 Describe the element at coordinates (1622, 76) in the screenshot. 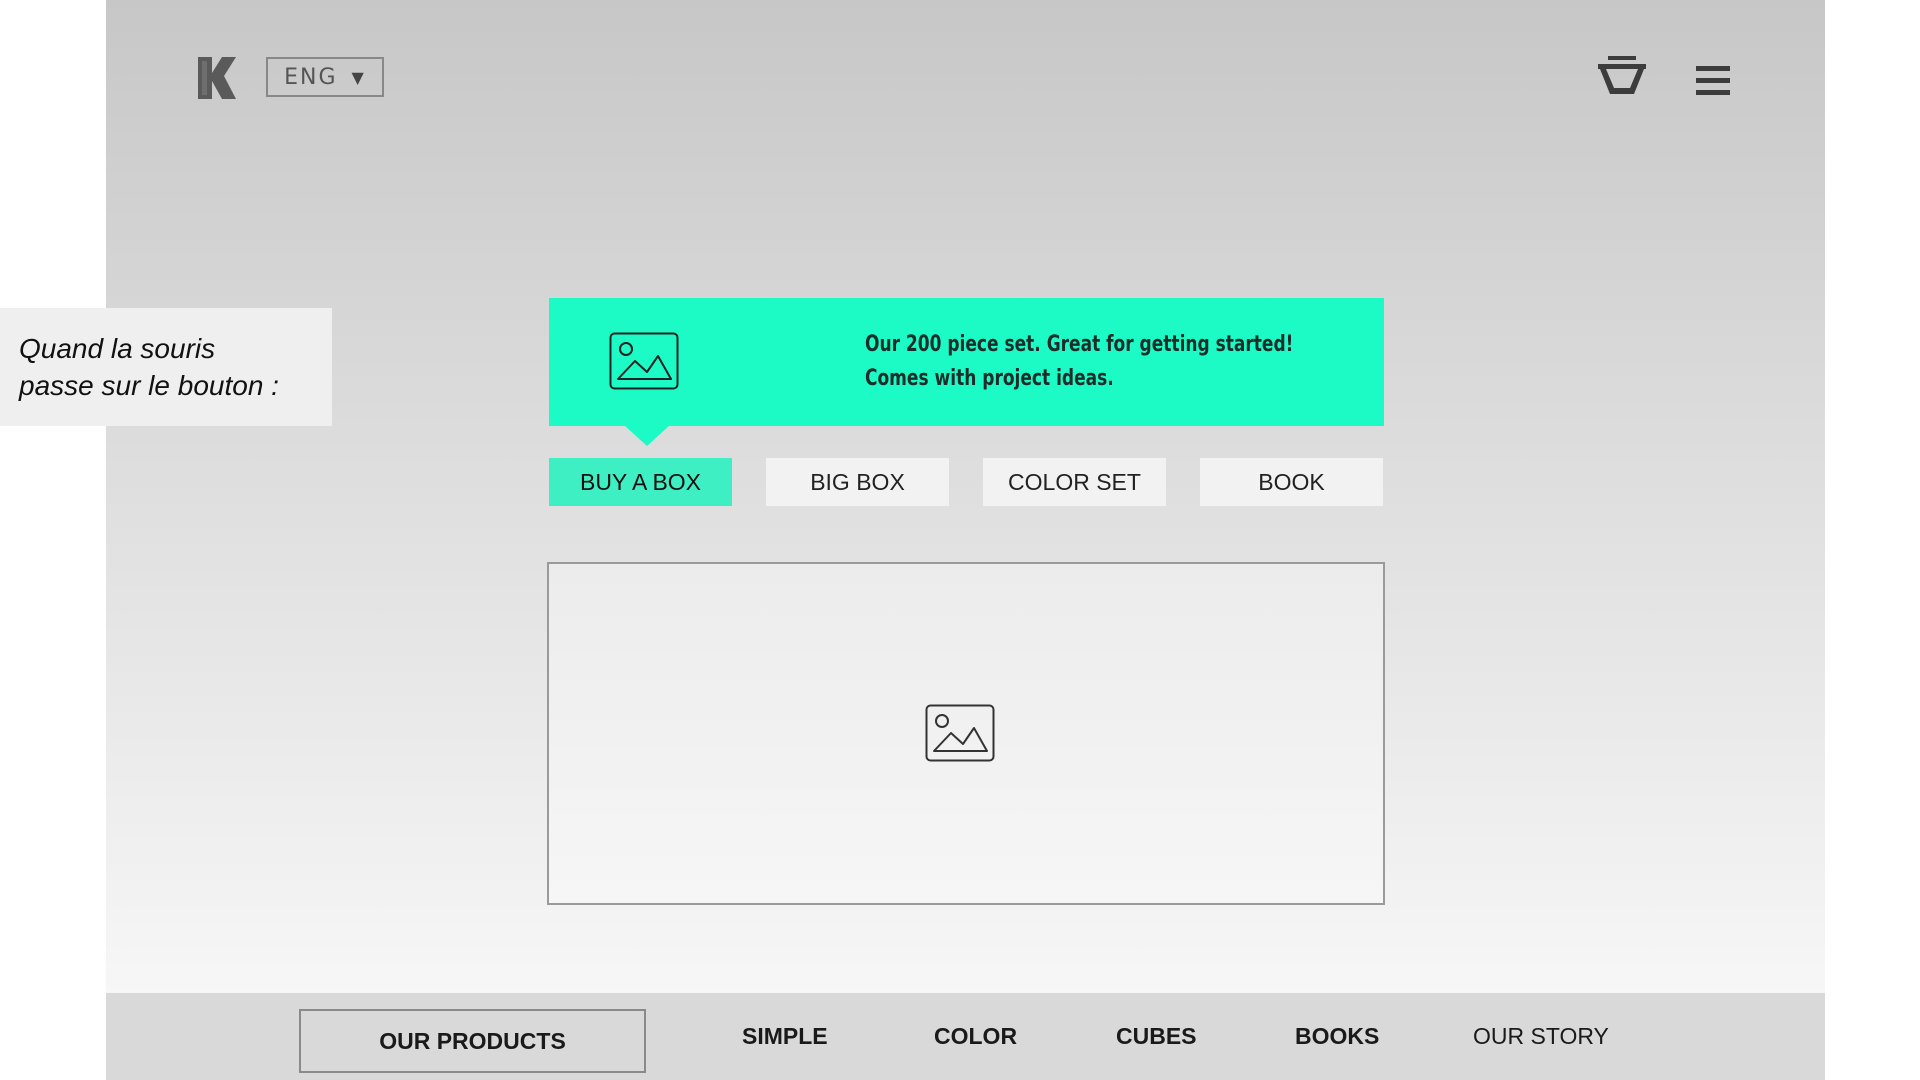

I see `basket-icon` at that location.